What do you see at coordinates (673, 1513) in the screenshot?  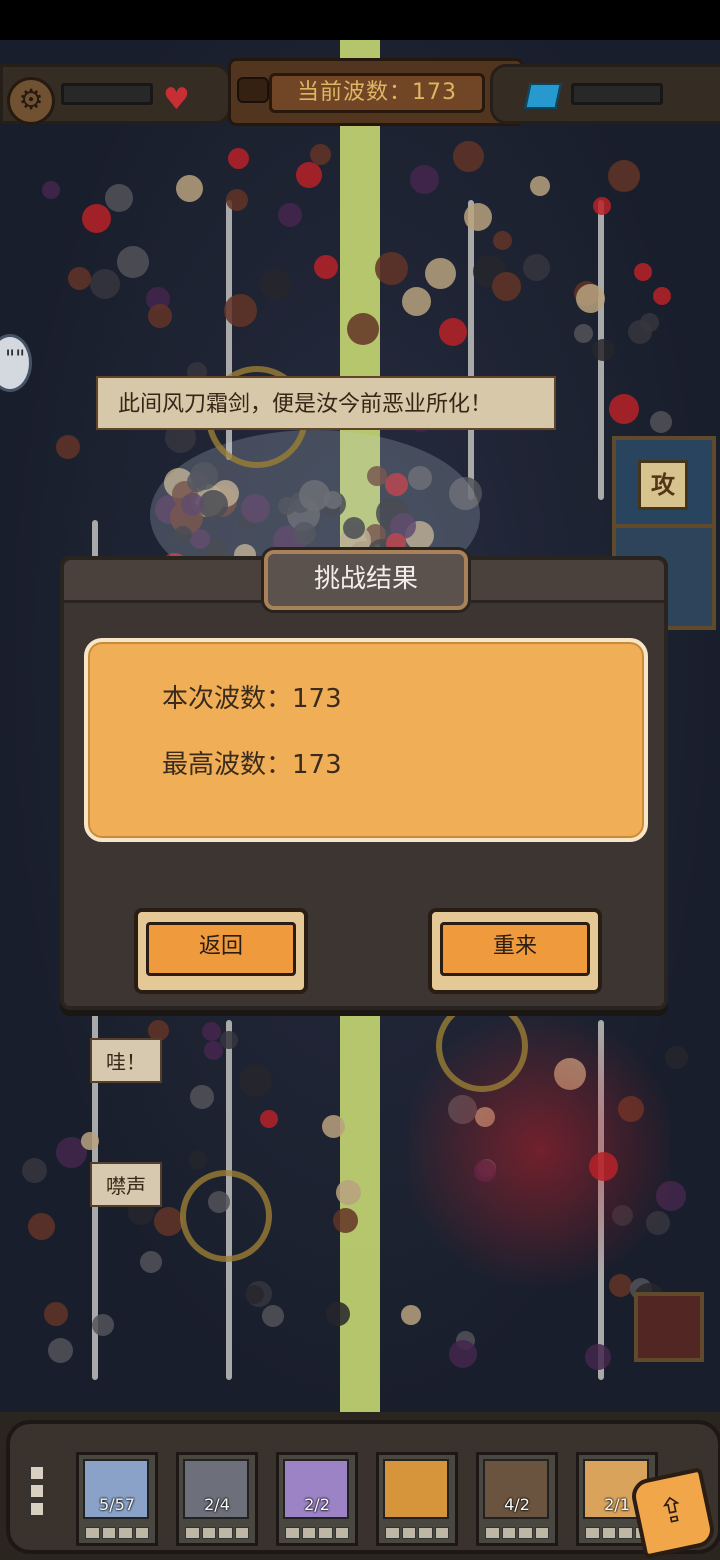 I see `share-icon: ⇪` at bounding box center [673, 1513].